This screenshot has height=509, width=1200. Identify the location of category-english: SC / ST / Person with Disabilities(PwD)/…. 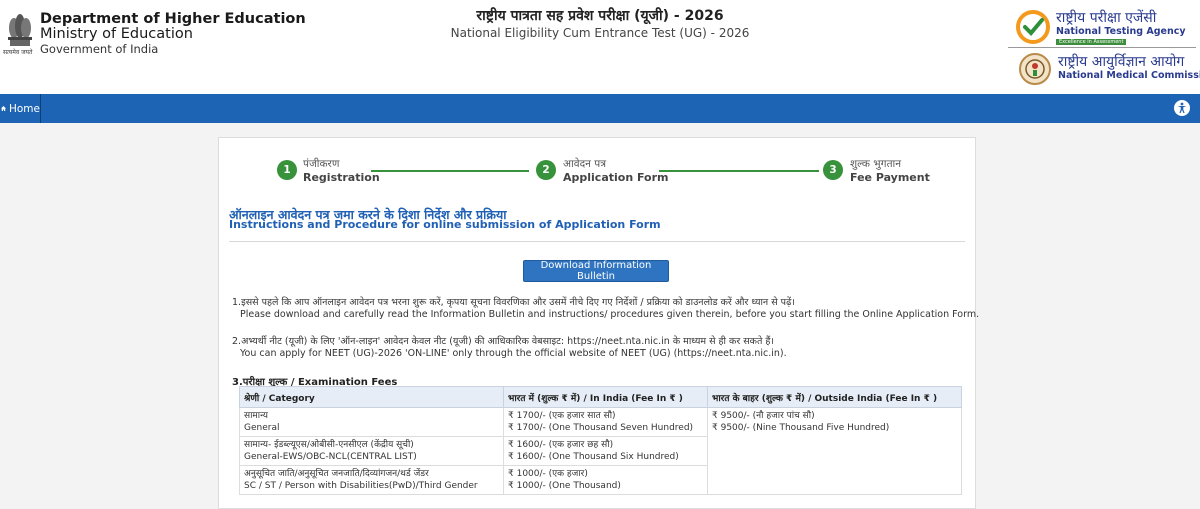
(361, 486).